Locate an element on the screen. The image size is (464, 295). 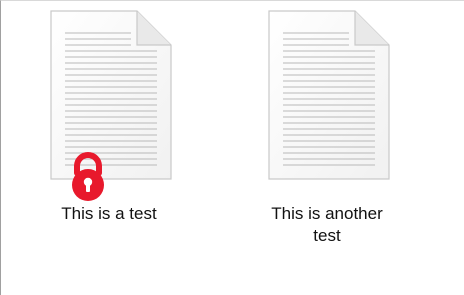
file-name-label: This is a test is located at coordinates (109, 213).